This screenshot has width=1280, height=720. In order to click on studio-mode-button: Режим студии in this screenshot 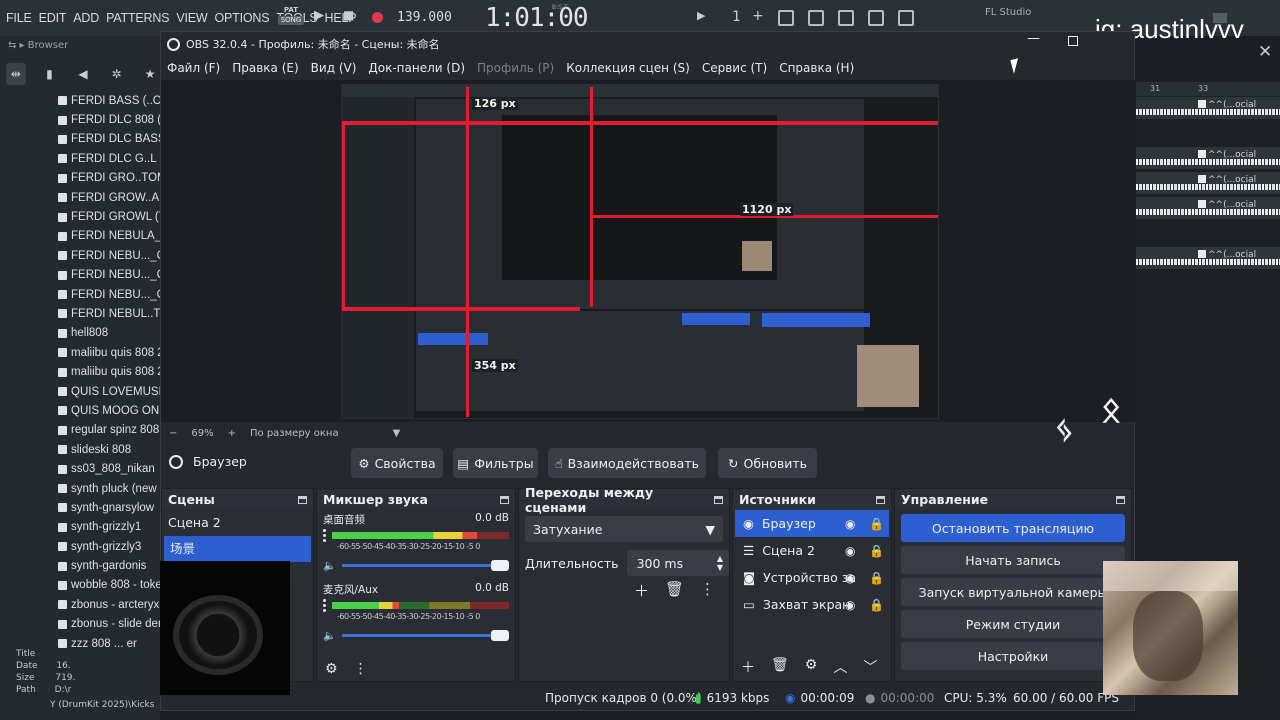, I will do `click(1013, 624)`.